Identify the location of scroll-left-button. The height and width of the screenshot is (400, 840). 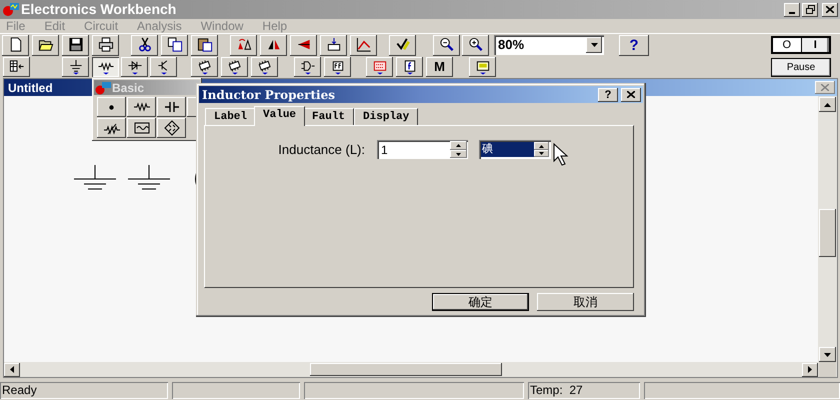
(12, 369).